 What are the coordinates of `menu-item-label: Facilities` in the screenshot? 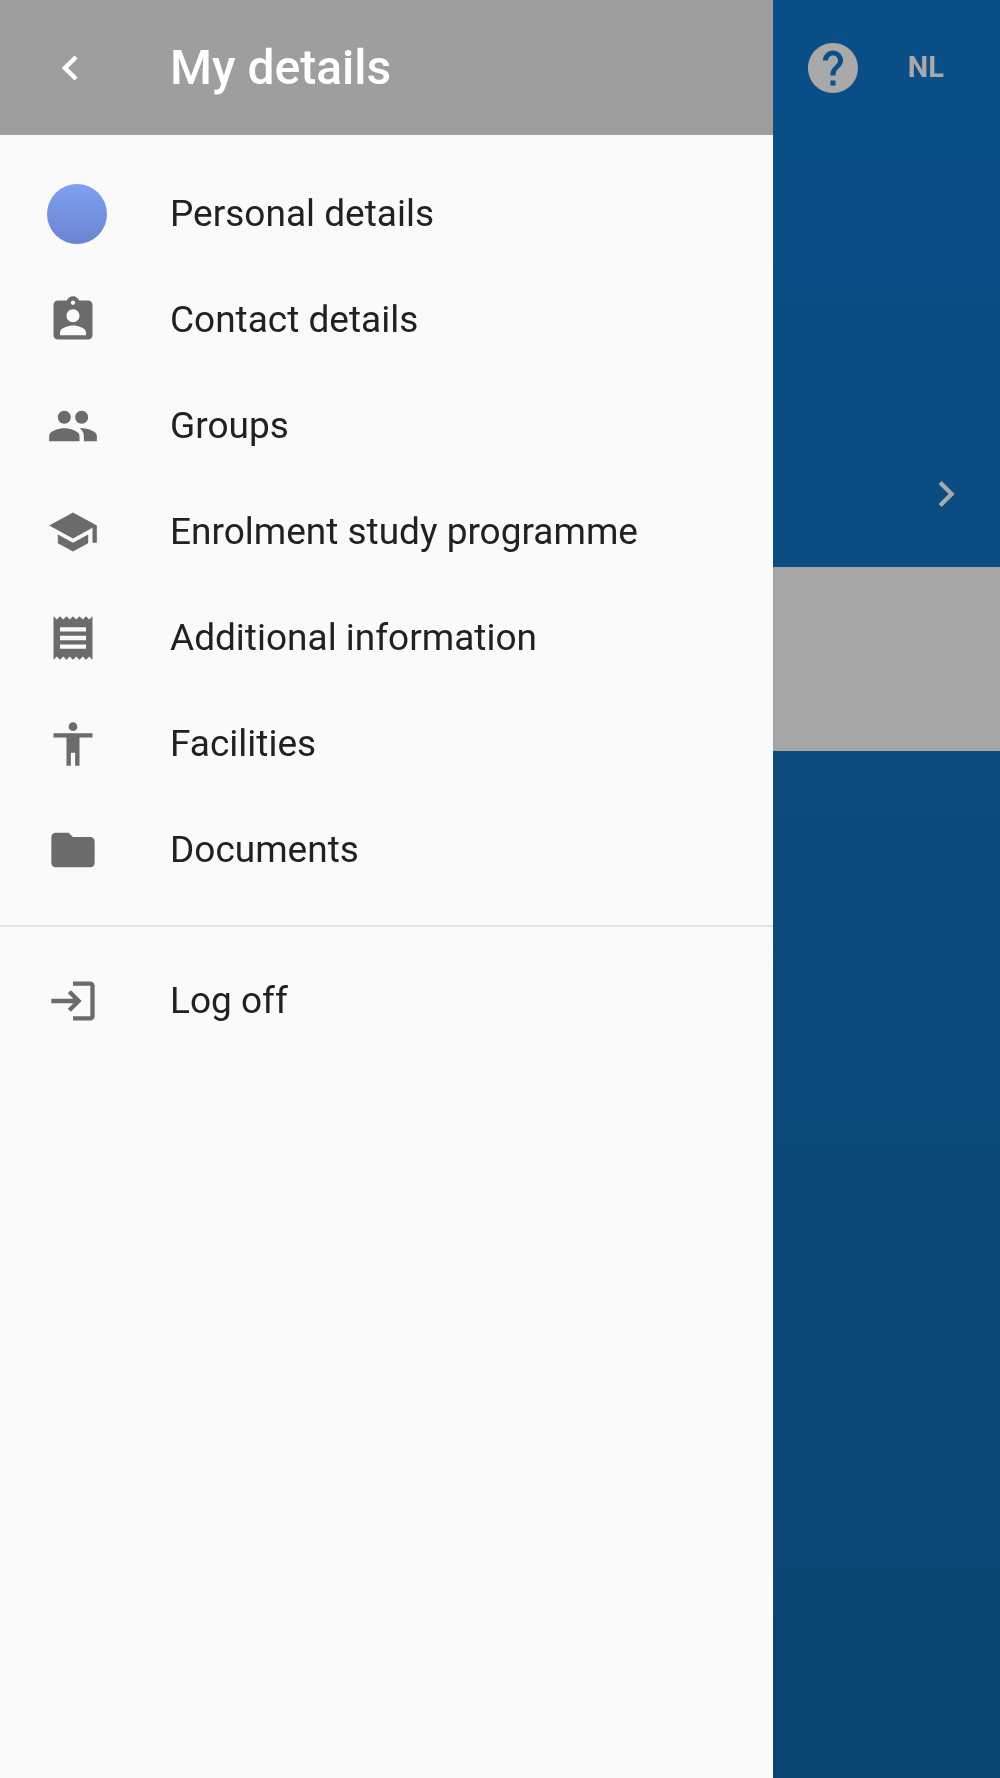 It's located at (243, 744).